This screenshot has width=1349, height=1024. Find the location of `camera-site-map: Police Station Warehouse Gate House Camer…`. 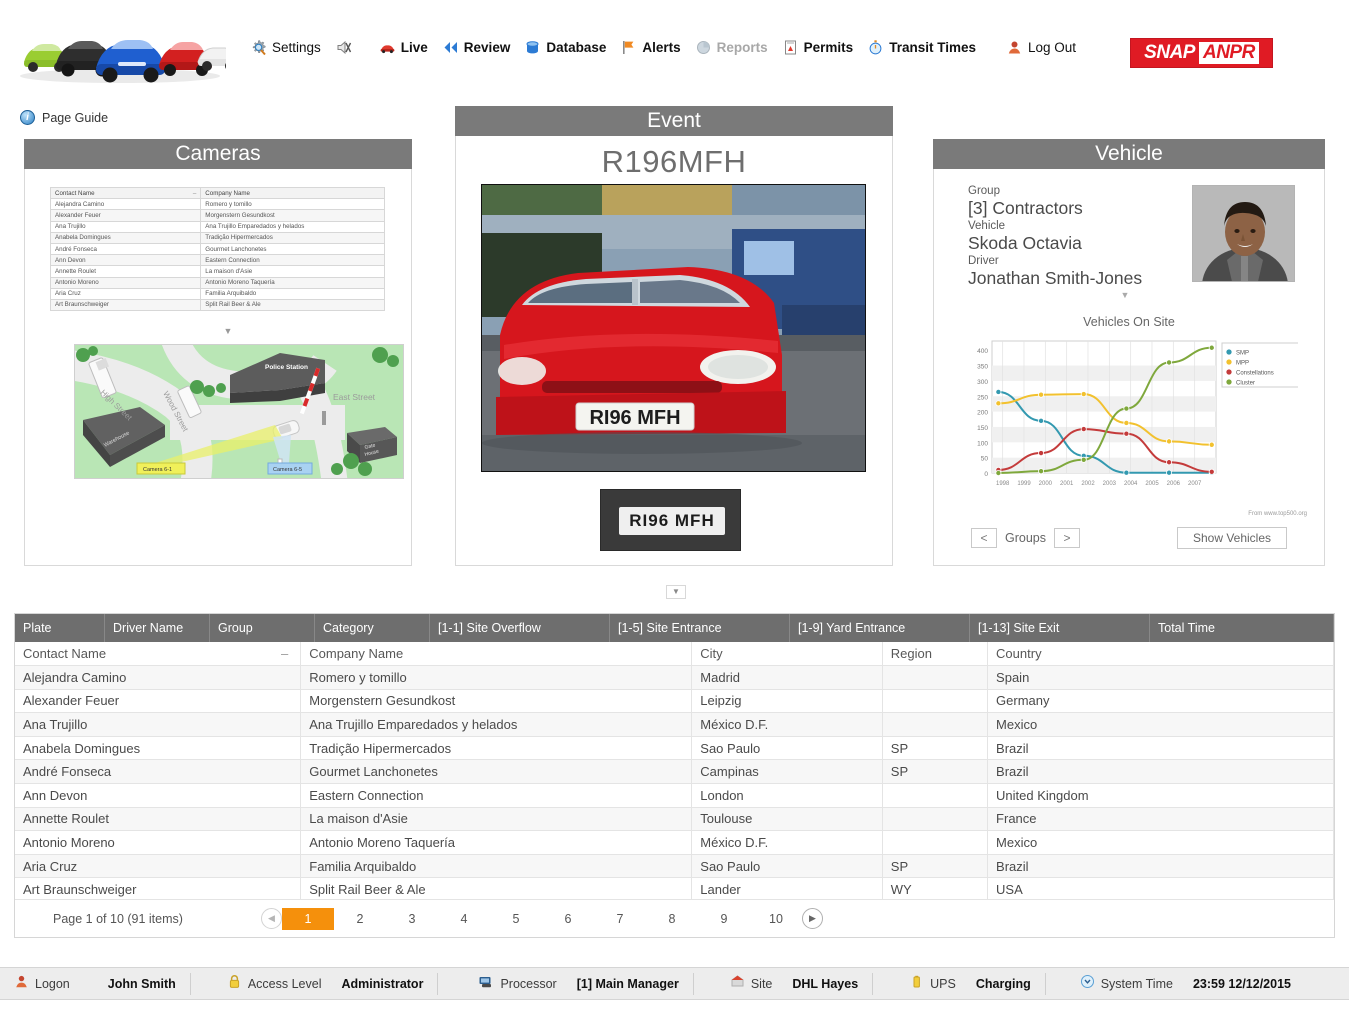

camera-site-map: Police Station Warehouse Gate House Camer… is located at coordinates (239, 411).